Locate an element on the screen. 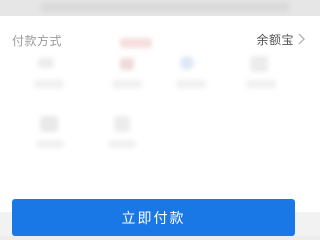 The image size is (320, 240). payment-method-label: 付款方式 is located at coordinates (37, 41).